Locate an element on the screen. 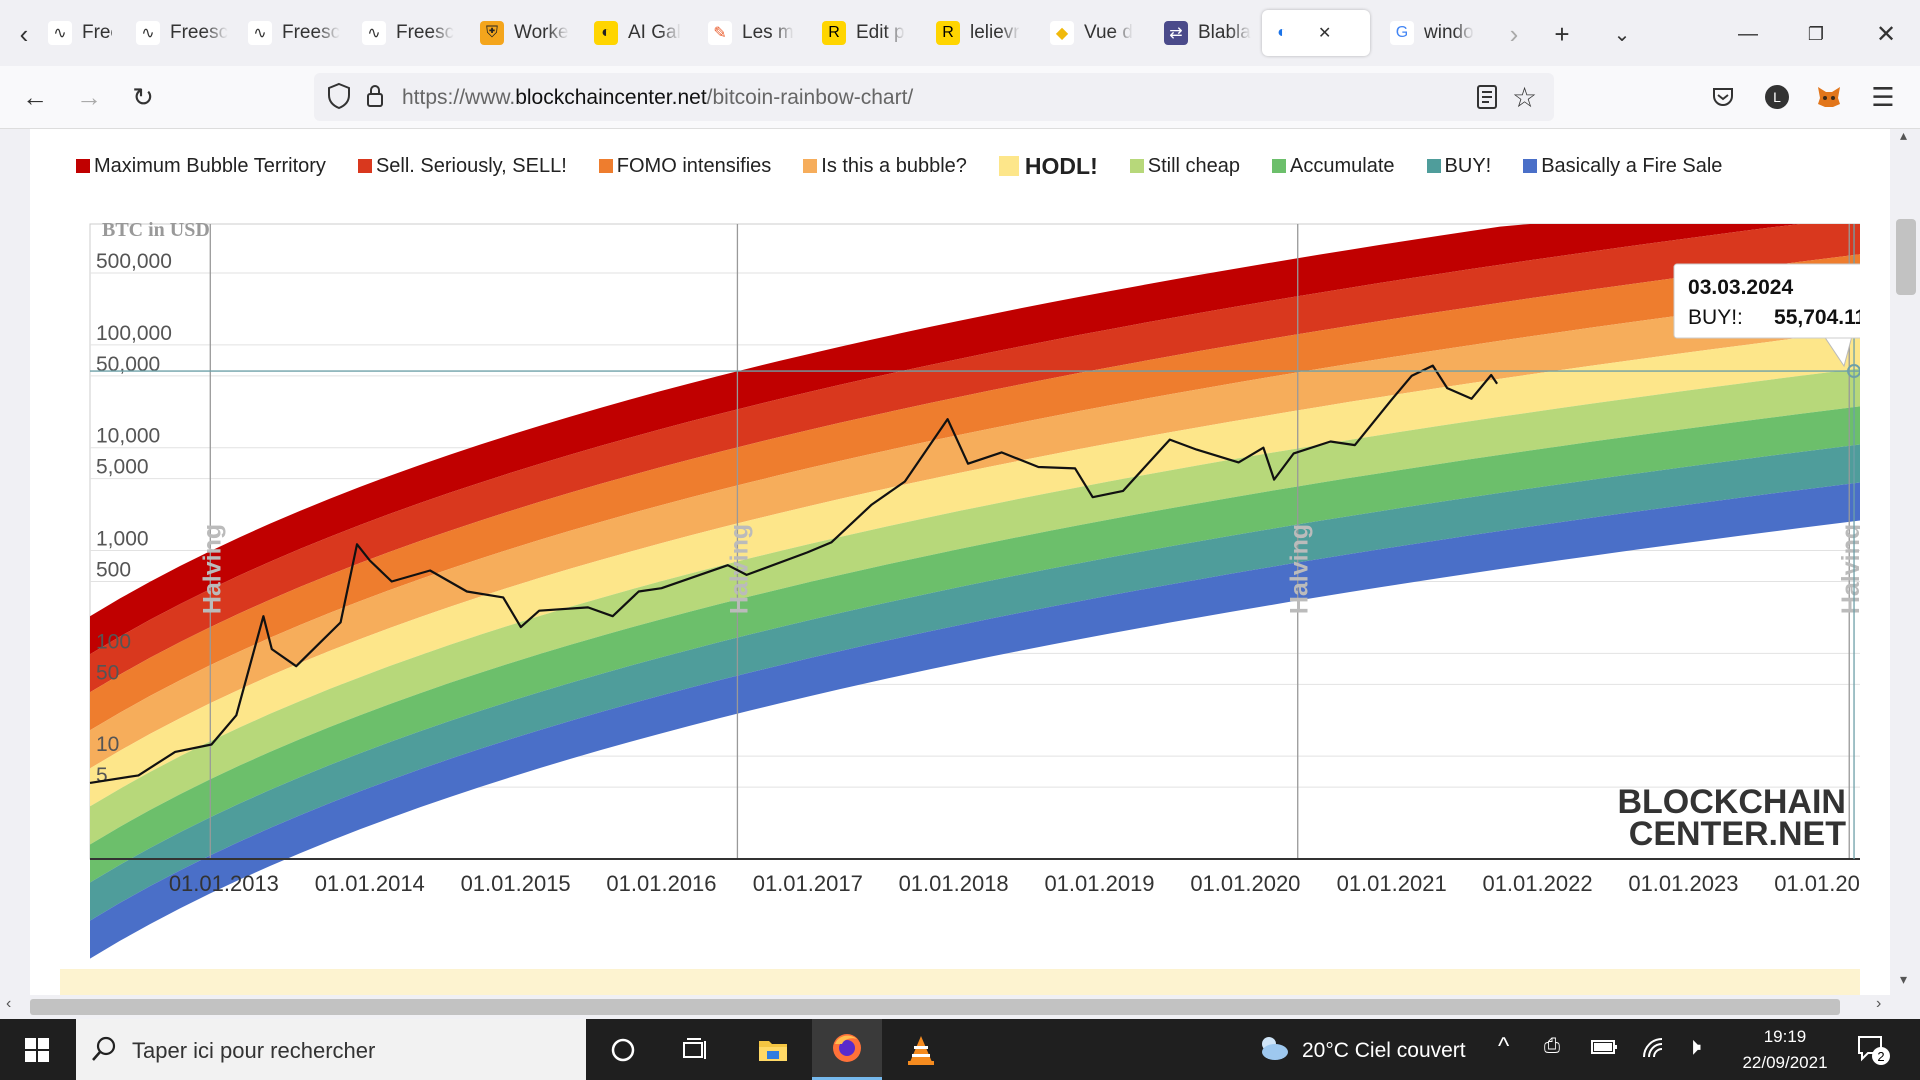  taskbar-search-box: Taper ici pour rechercher is located at coordinates (331, 1049).